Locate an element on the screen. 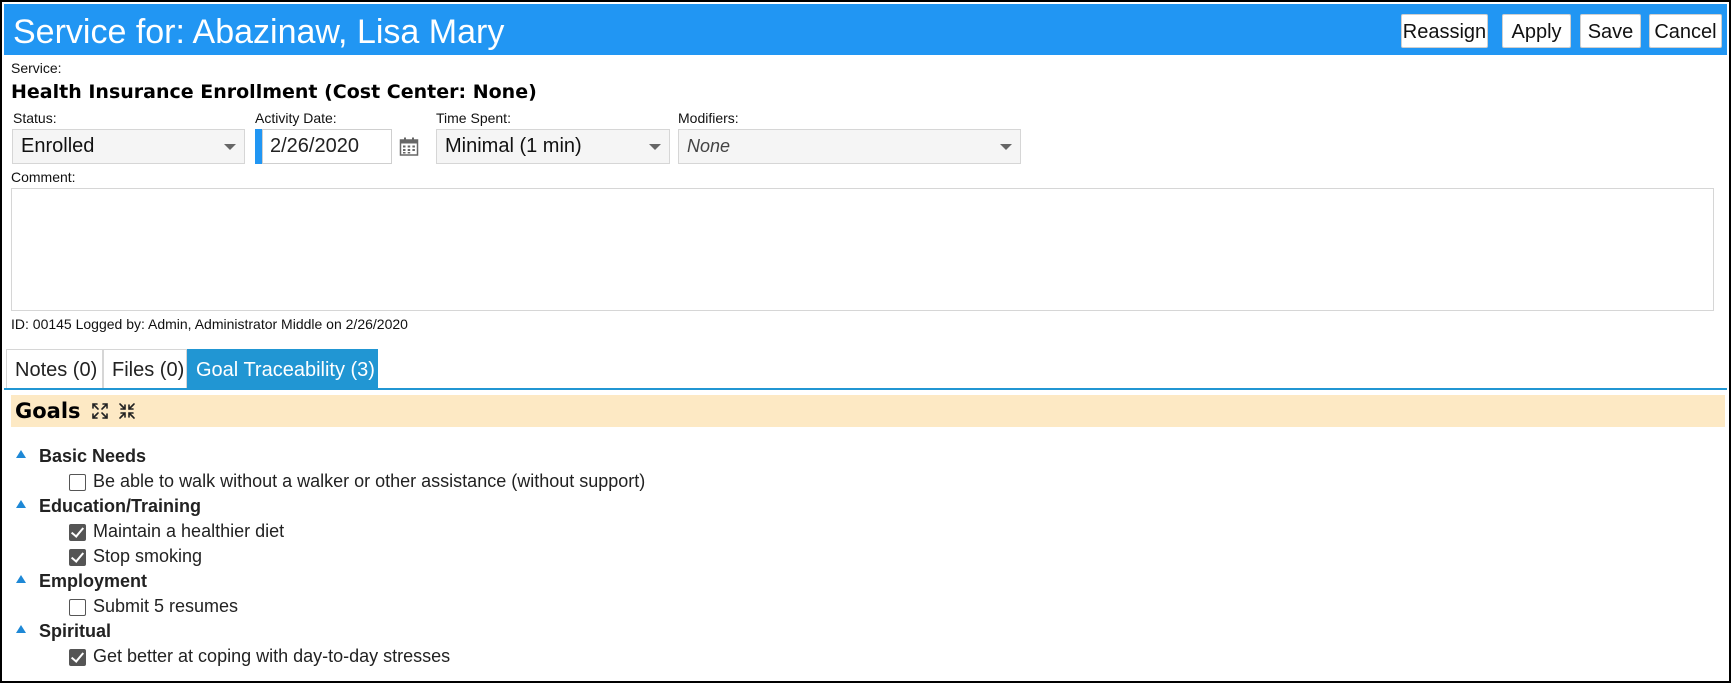 This screenshot has height=683, width=1731. tab-underline is located at coordinates (865, 389).